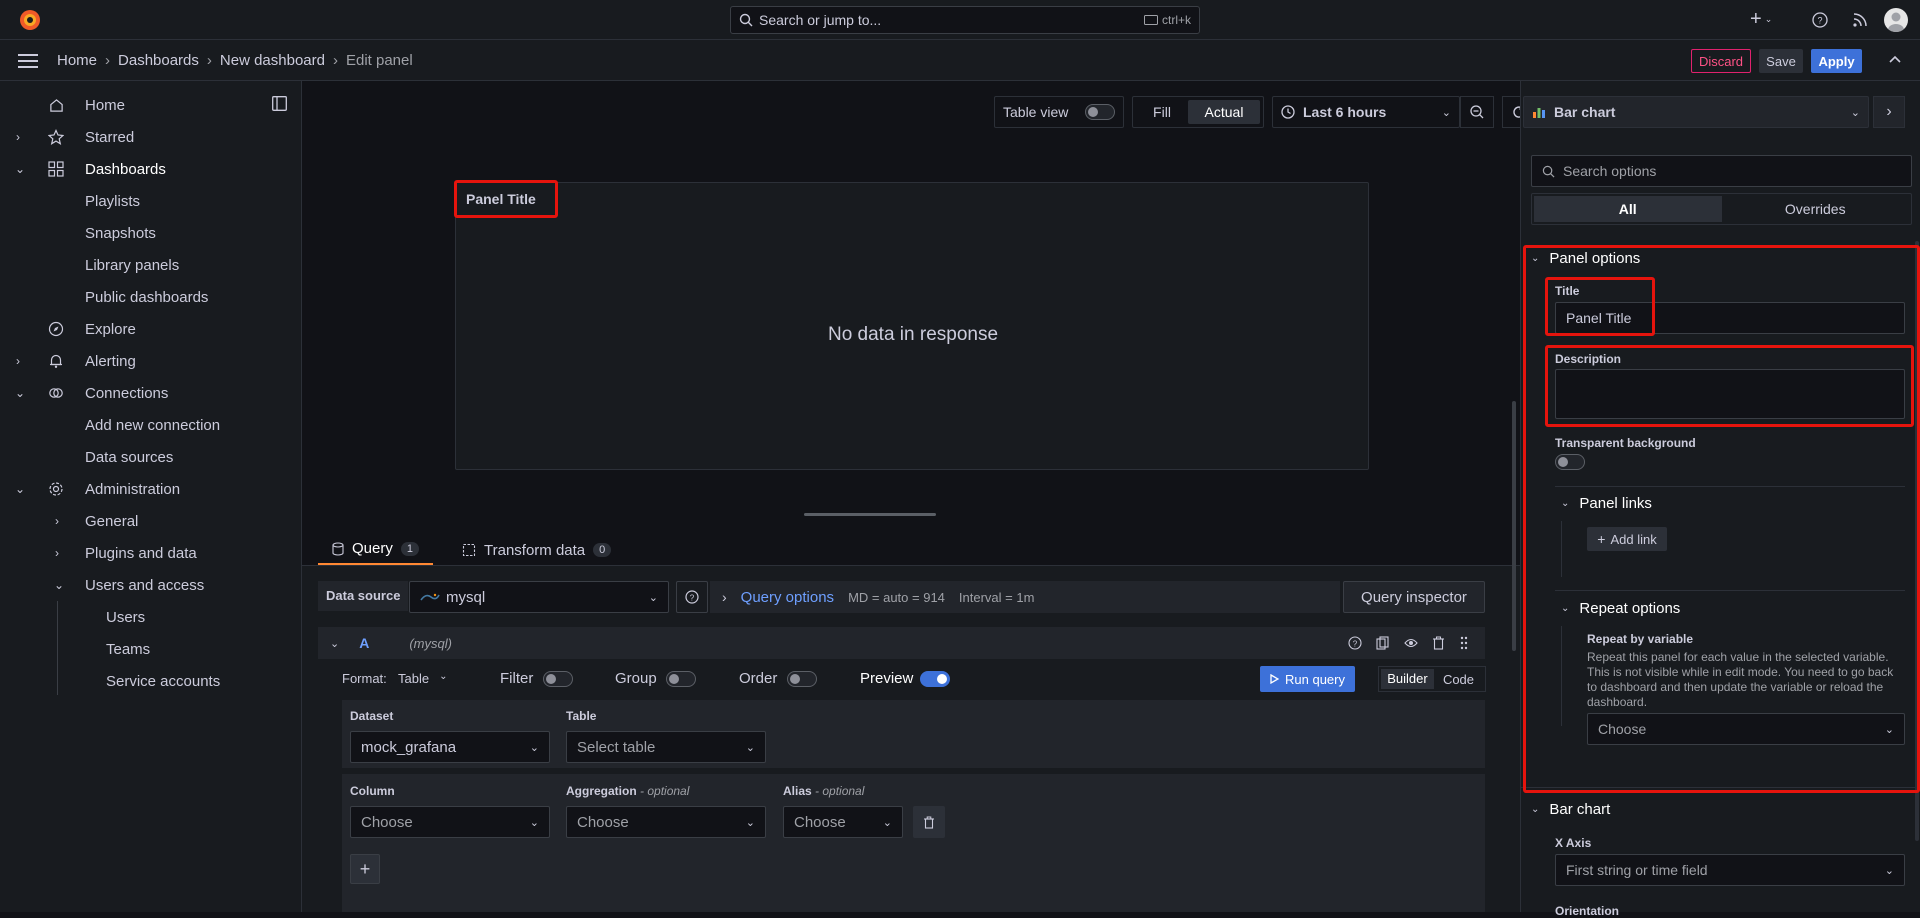 The image size is (1920, 918). Describe the element at coordinates (1628, 209) in the screenshot. I see `tab-all: All` at that location.